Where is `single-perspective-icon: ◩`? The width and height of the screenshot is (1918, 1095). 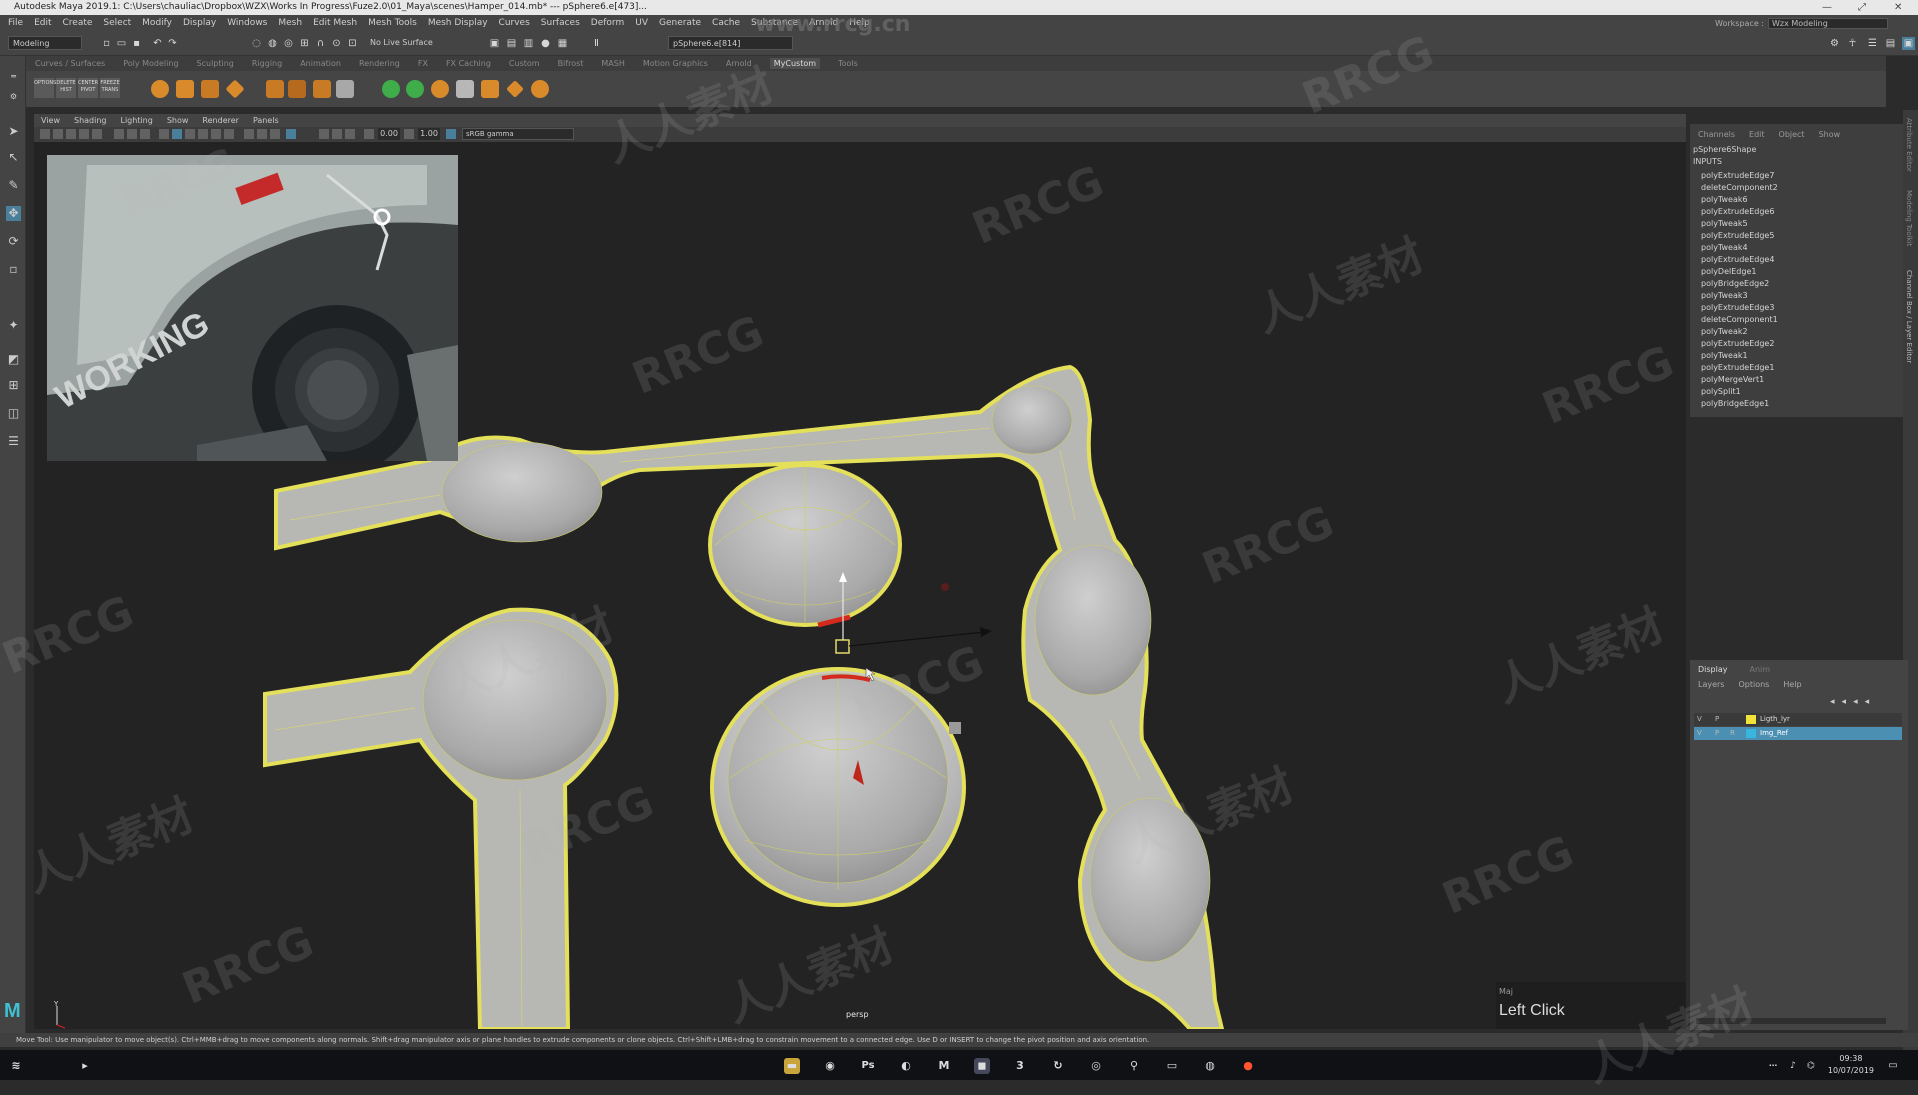 single-perspective-icon: ◩ is located at coordinates (13, 359).